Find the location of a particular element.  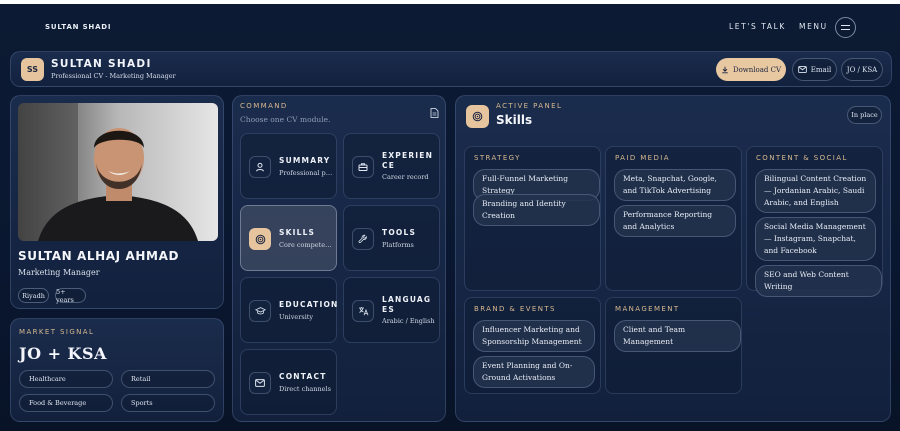

menu-label: MENU is located at coordinates (813, 26).